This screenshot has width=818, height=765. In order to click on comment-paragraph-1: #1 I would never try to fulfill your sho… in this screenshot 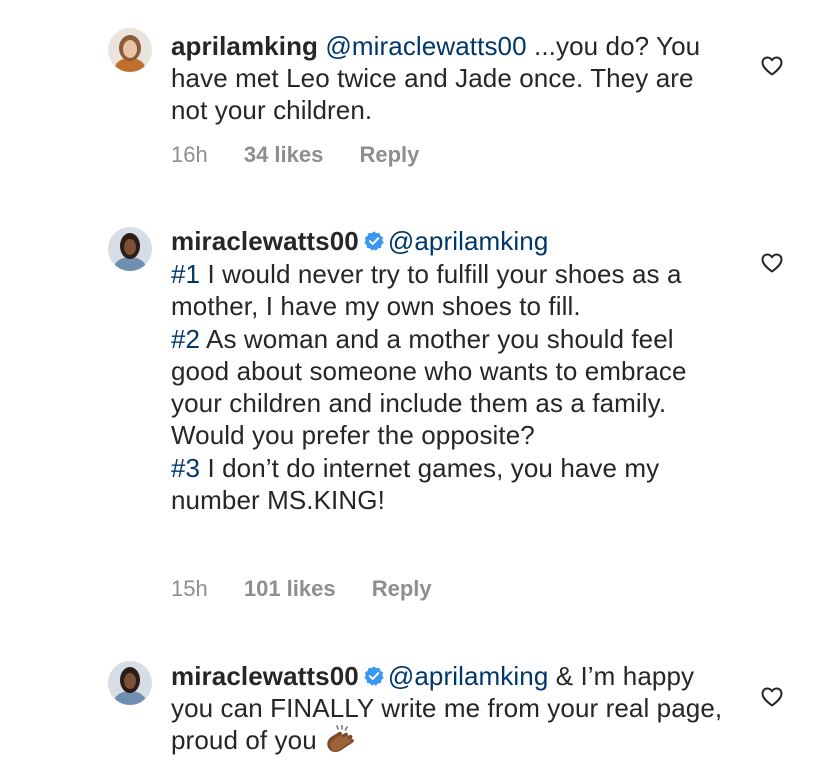, I will do `click(451, 290)`.